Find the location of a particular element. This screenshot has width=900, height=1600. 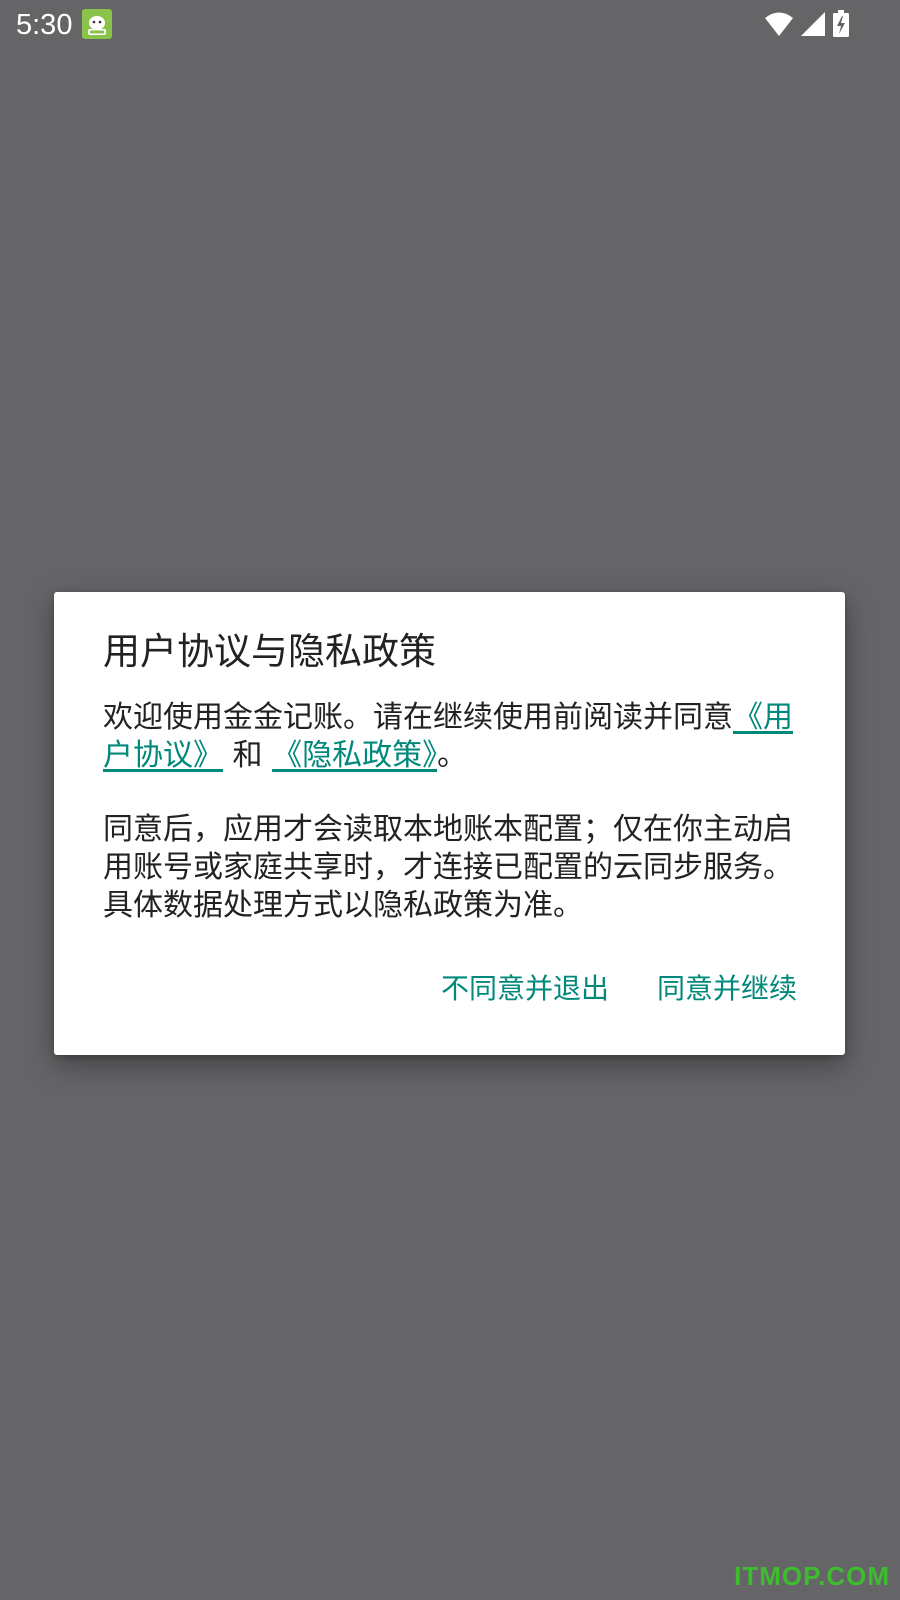

battery-charging-icon is located at coordinates (841, 24).